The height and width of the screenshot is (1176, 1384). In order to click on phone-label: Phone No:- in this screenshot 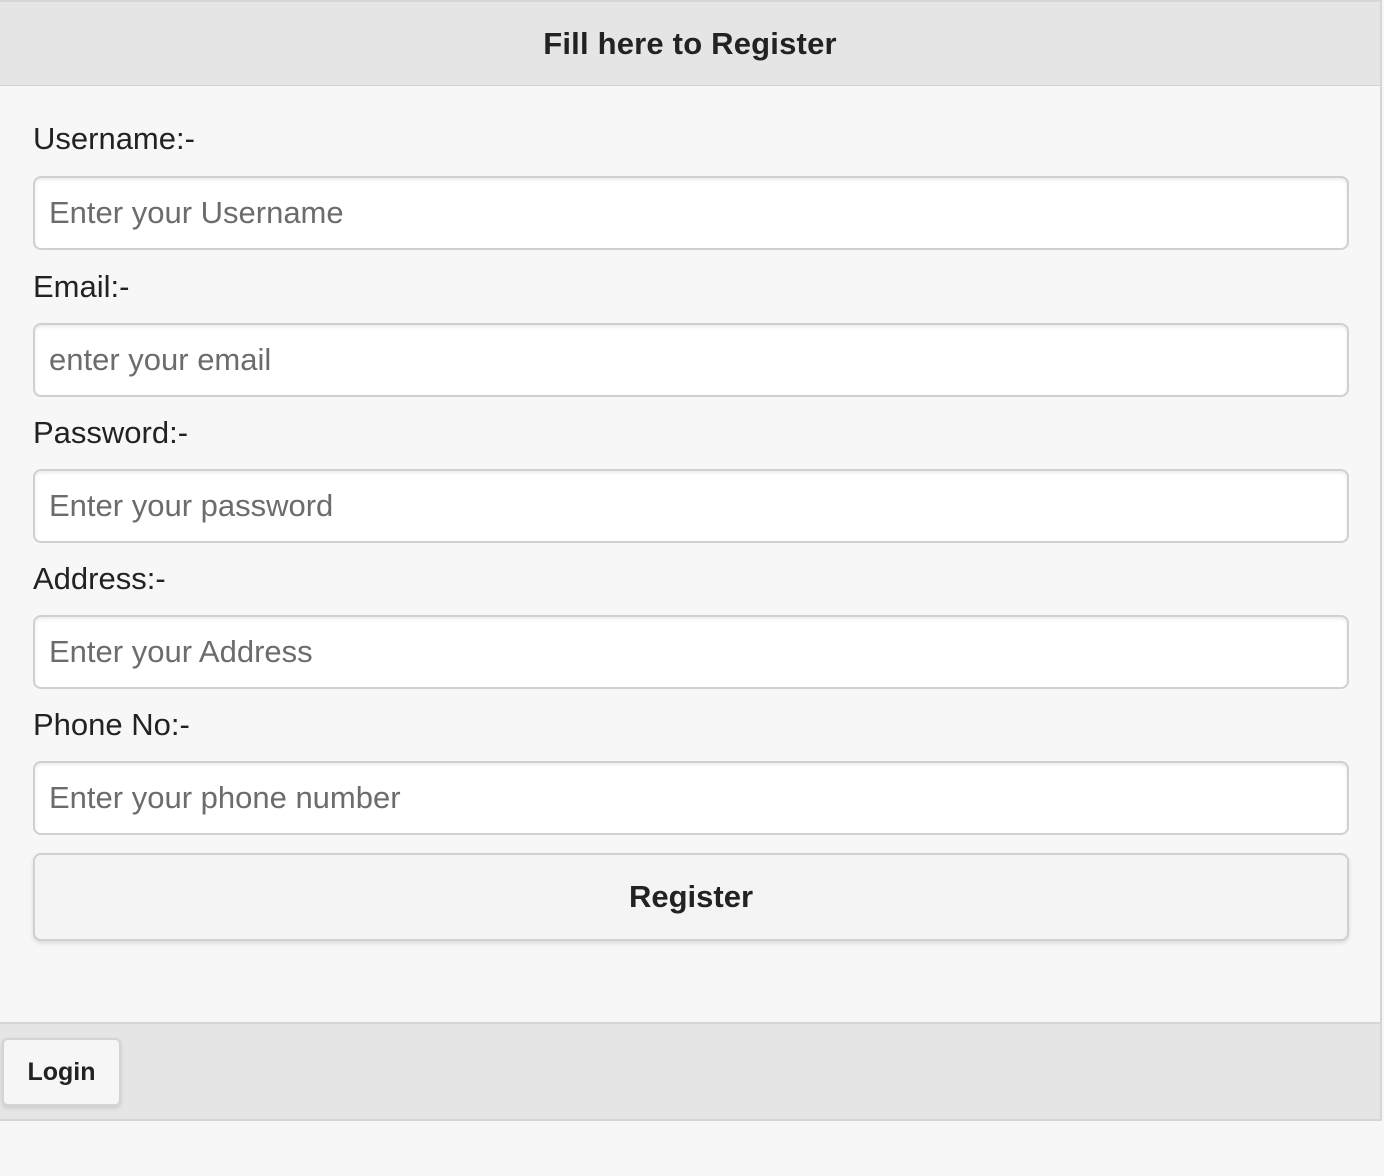, I will do `click(111, 724)`.